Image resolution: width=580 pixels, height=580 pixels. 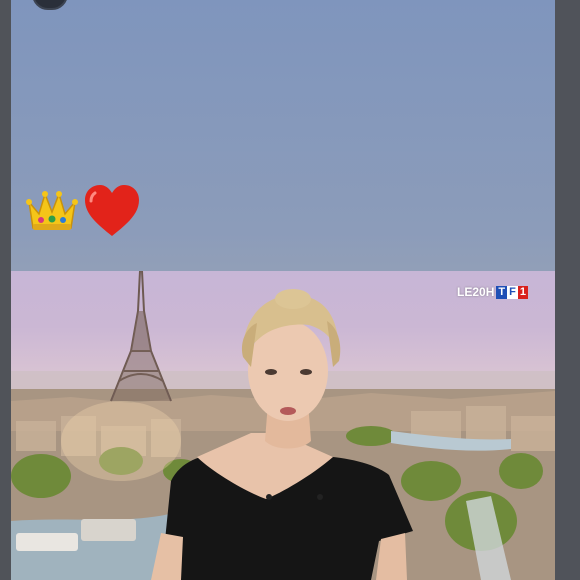 I want to click on channel-logo: LE20H T F 1, so click(x=492, y=292).